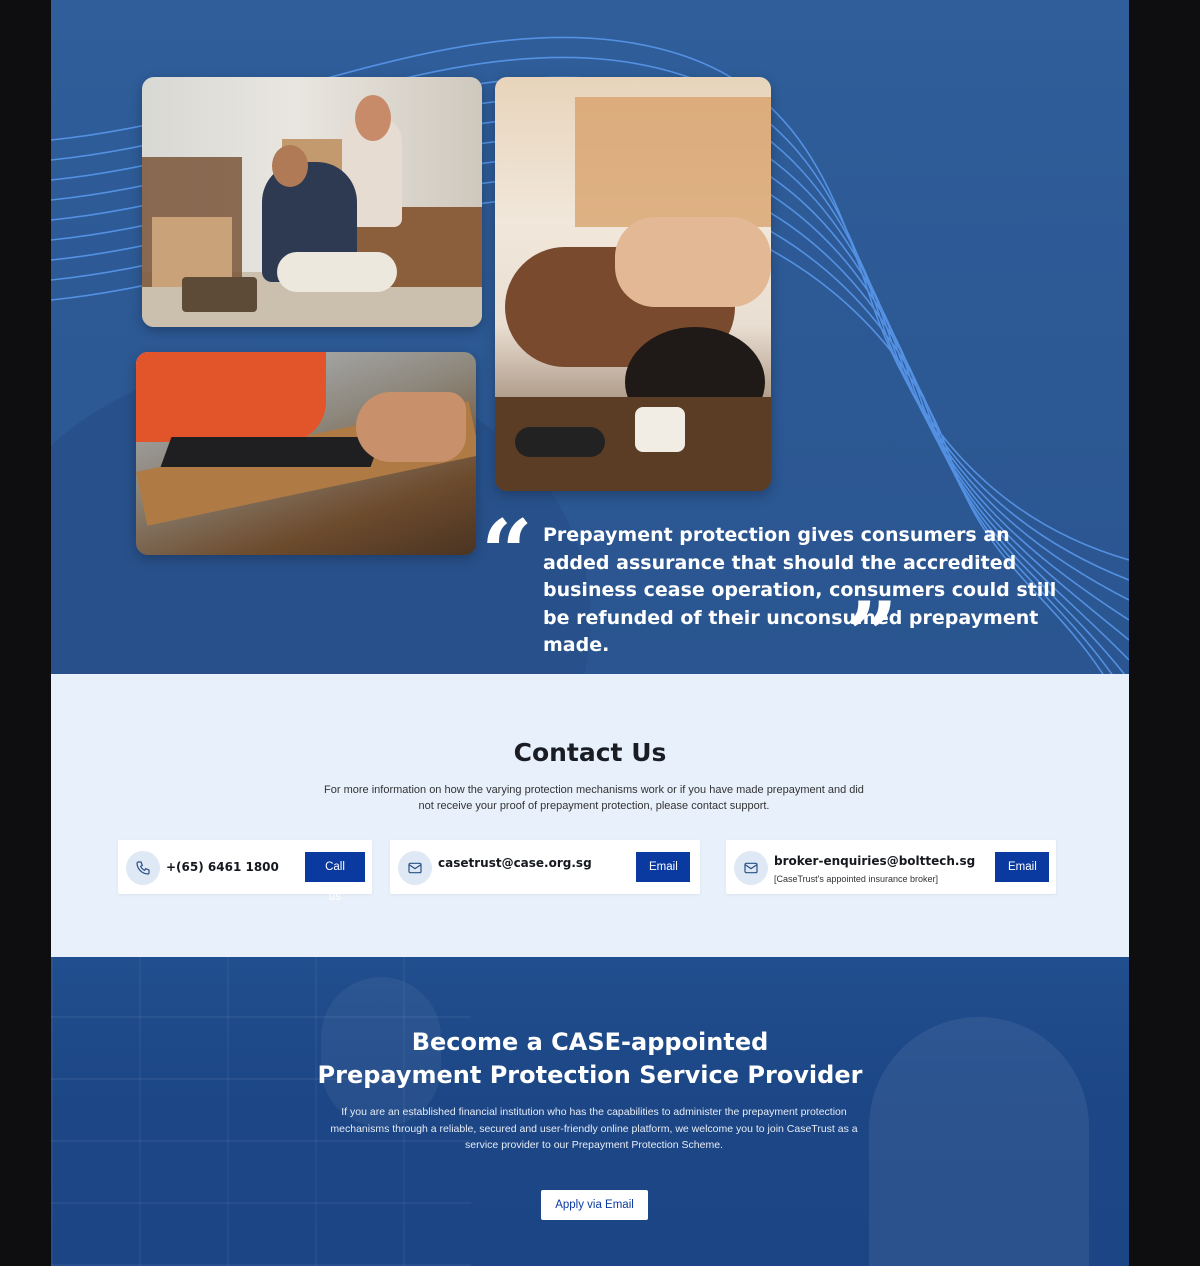  I want to click on broker-note: [CaseTrust's appointed insurance broker], so click(856, 879).